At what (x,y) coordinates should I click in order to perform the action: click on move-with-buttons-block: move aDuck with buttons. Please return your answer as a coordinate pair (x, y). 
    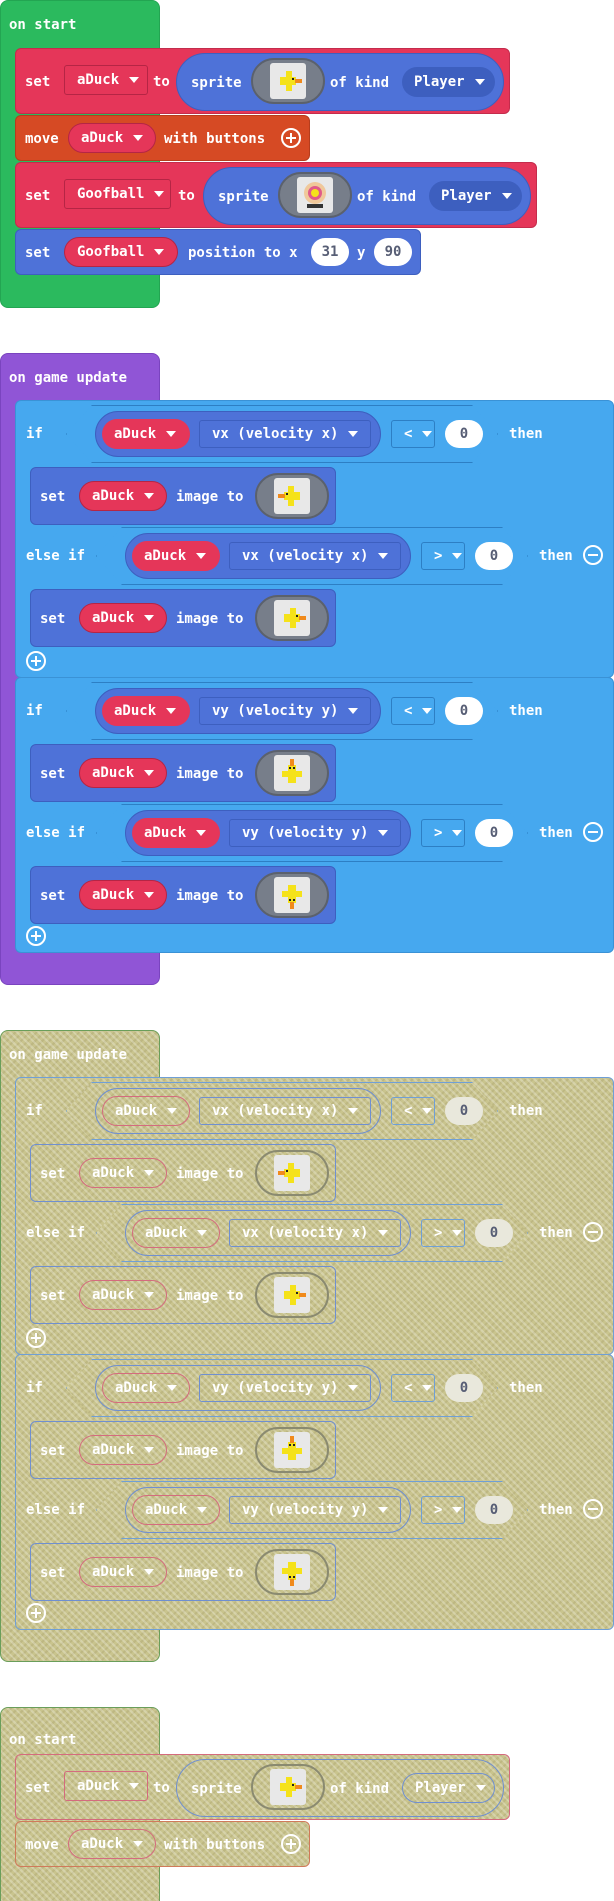
    Looking at the image, I should click on (162, 138).